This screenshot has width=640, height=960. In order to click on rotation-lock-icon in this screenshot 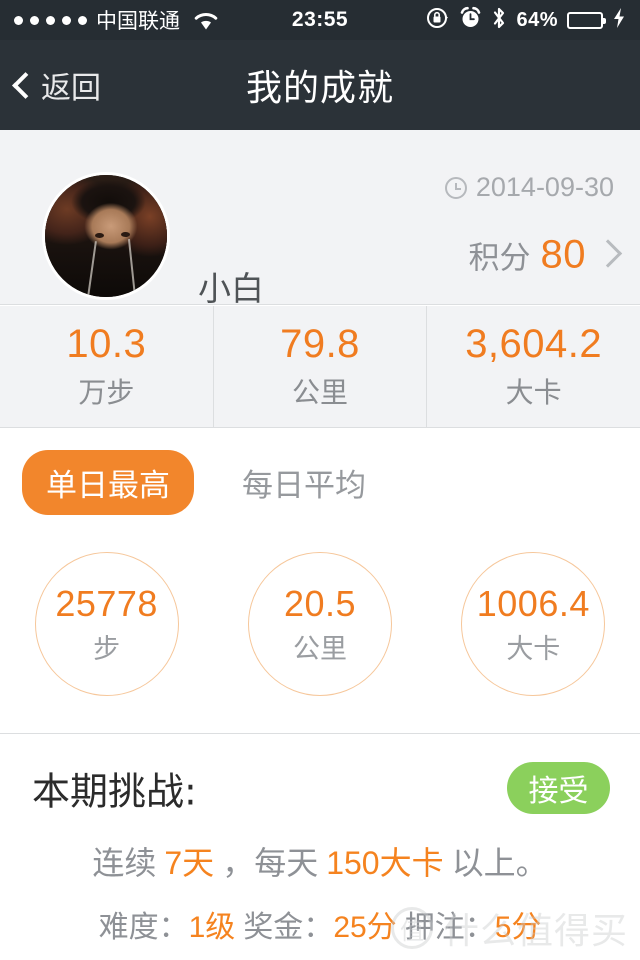, I will do `click(438, 20)`.